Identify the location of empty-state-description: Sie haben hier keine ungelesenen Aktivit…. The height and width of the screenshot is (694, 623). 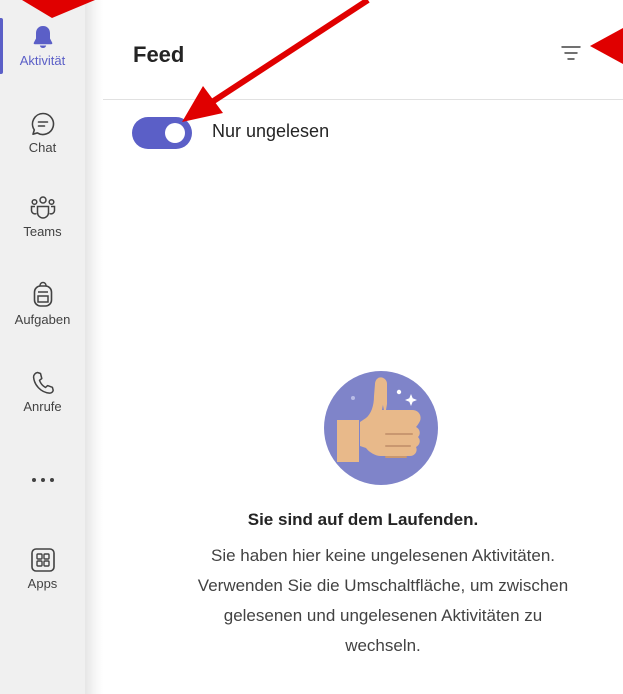
(383, 601).